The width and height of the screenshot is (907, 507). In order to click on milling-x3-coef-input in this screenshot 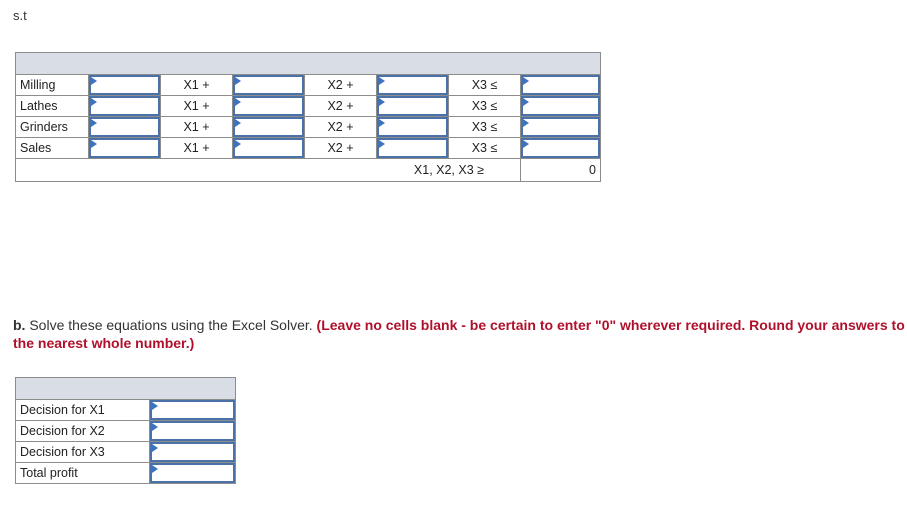, I will do `click(412, 85)`.